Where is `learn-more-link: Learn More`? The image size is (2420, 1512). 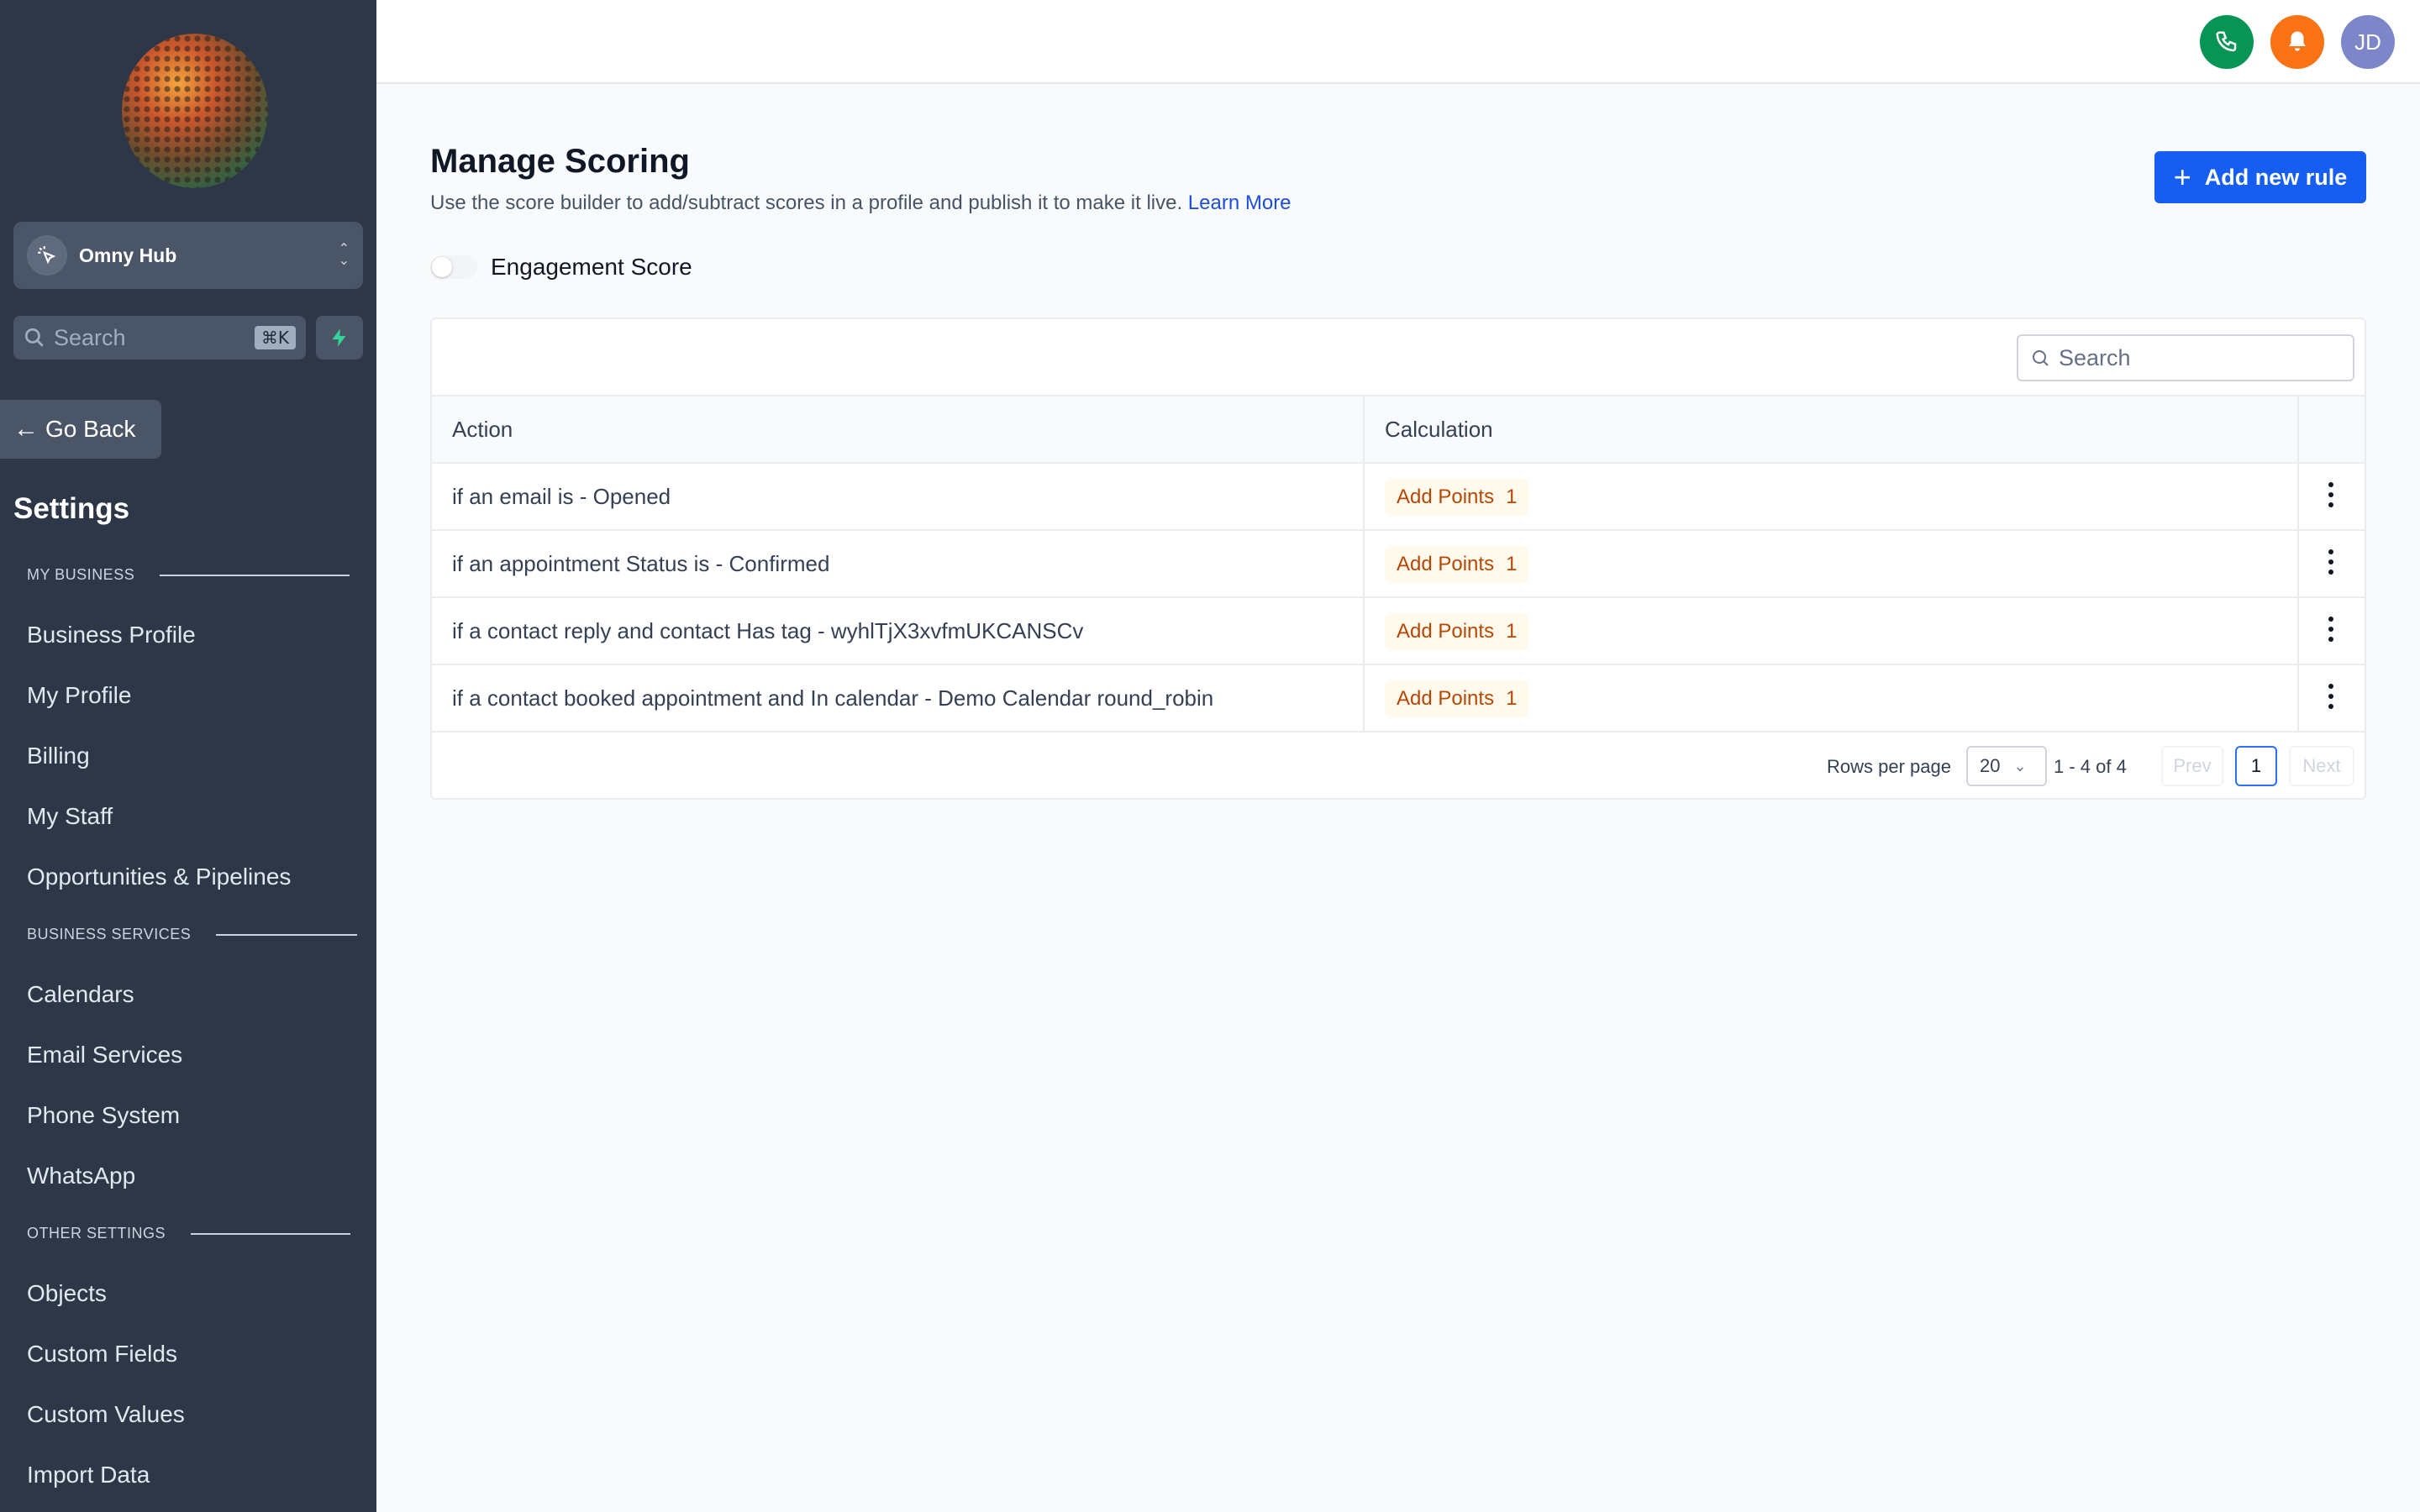
learn-more-link: Learn More is located at coordinates (1240, 203).